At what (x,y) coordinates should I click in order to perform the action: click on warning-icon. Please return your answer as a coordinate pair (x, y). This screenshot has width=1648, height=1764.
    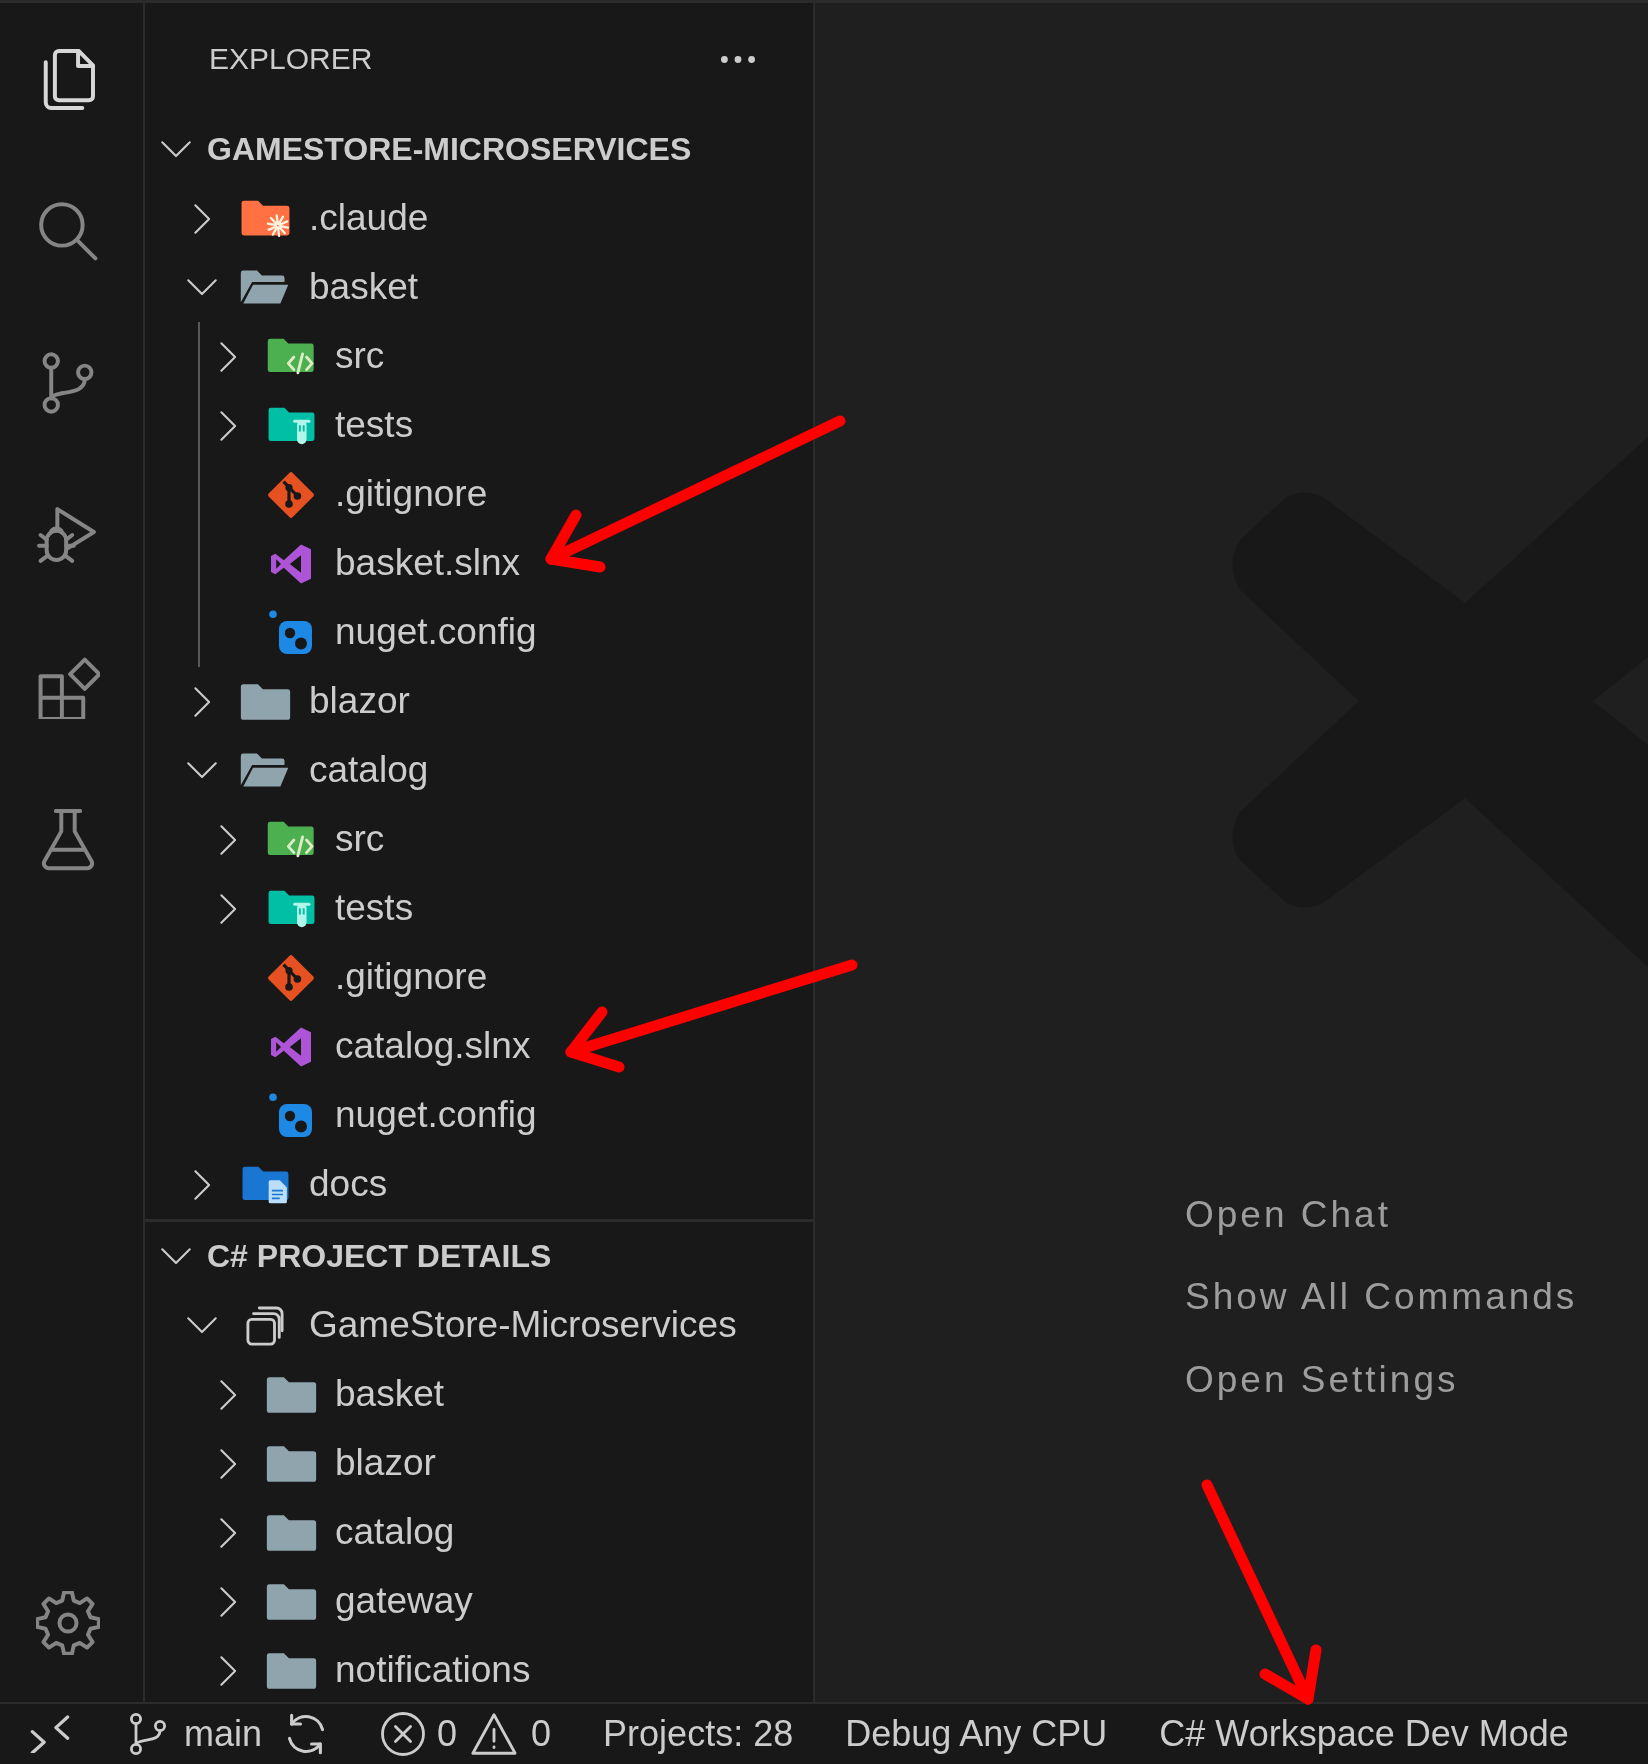
    Looking at the image, I should click on (494, 1734).